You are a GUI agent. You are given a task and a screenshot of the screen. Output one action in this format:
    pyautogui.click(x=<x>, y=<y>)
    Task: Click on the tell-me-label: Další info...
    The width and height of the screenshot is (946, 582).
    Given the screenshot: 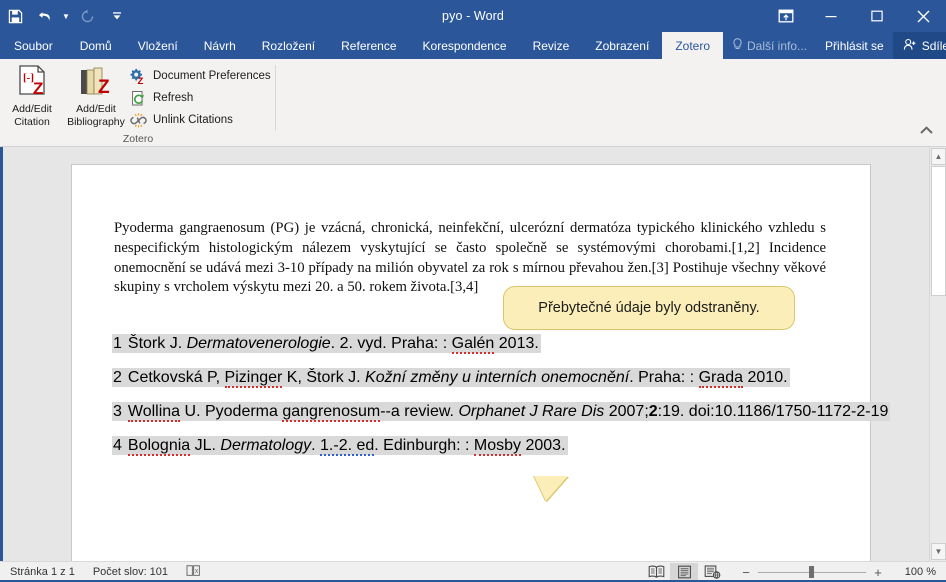 What is the action you would take?
    pyautogui.click(x=777, y=45)
    